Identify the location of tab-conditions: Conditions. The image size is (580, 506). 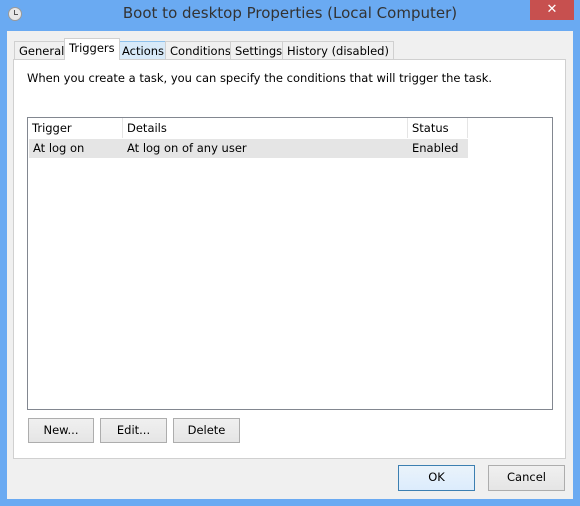
(200, 50).